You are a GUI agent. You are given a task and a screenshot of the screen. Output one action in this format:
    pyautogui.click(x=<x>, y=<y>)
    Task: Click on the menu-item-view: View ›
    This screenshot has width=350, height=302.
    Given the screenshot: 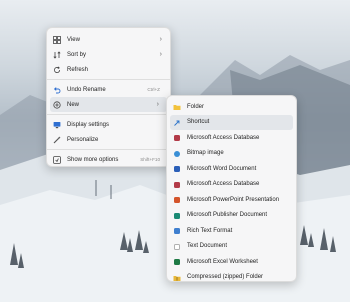 What is the action you would take?
    pyautogui.click(x=108, y=39)
    